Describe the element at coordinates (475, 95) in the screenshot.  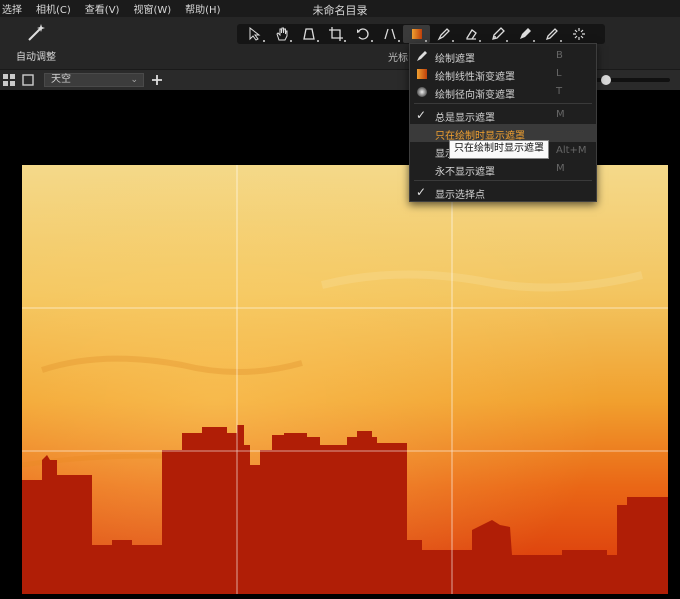
I see `draw-radial-gradient-mask-label: 绘制径向渐变遮罩` at that location.